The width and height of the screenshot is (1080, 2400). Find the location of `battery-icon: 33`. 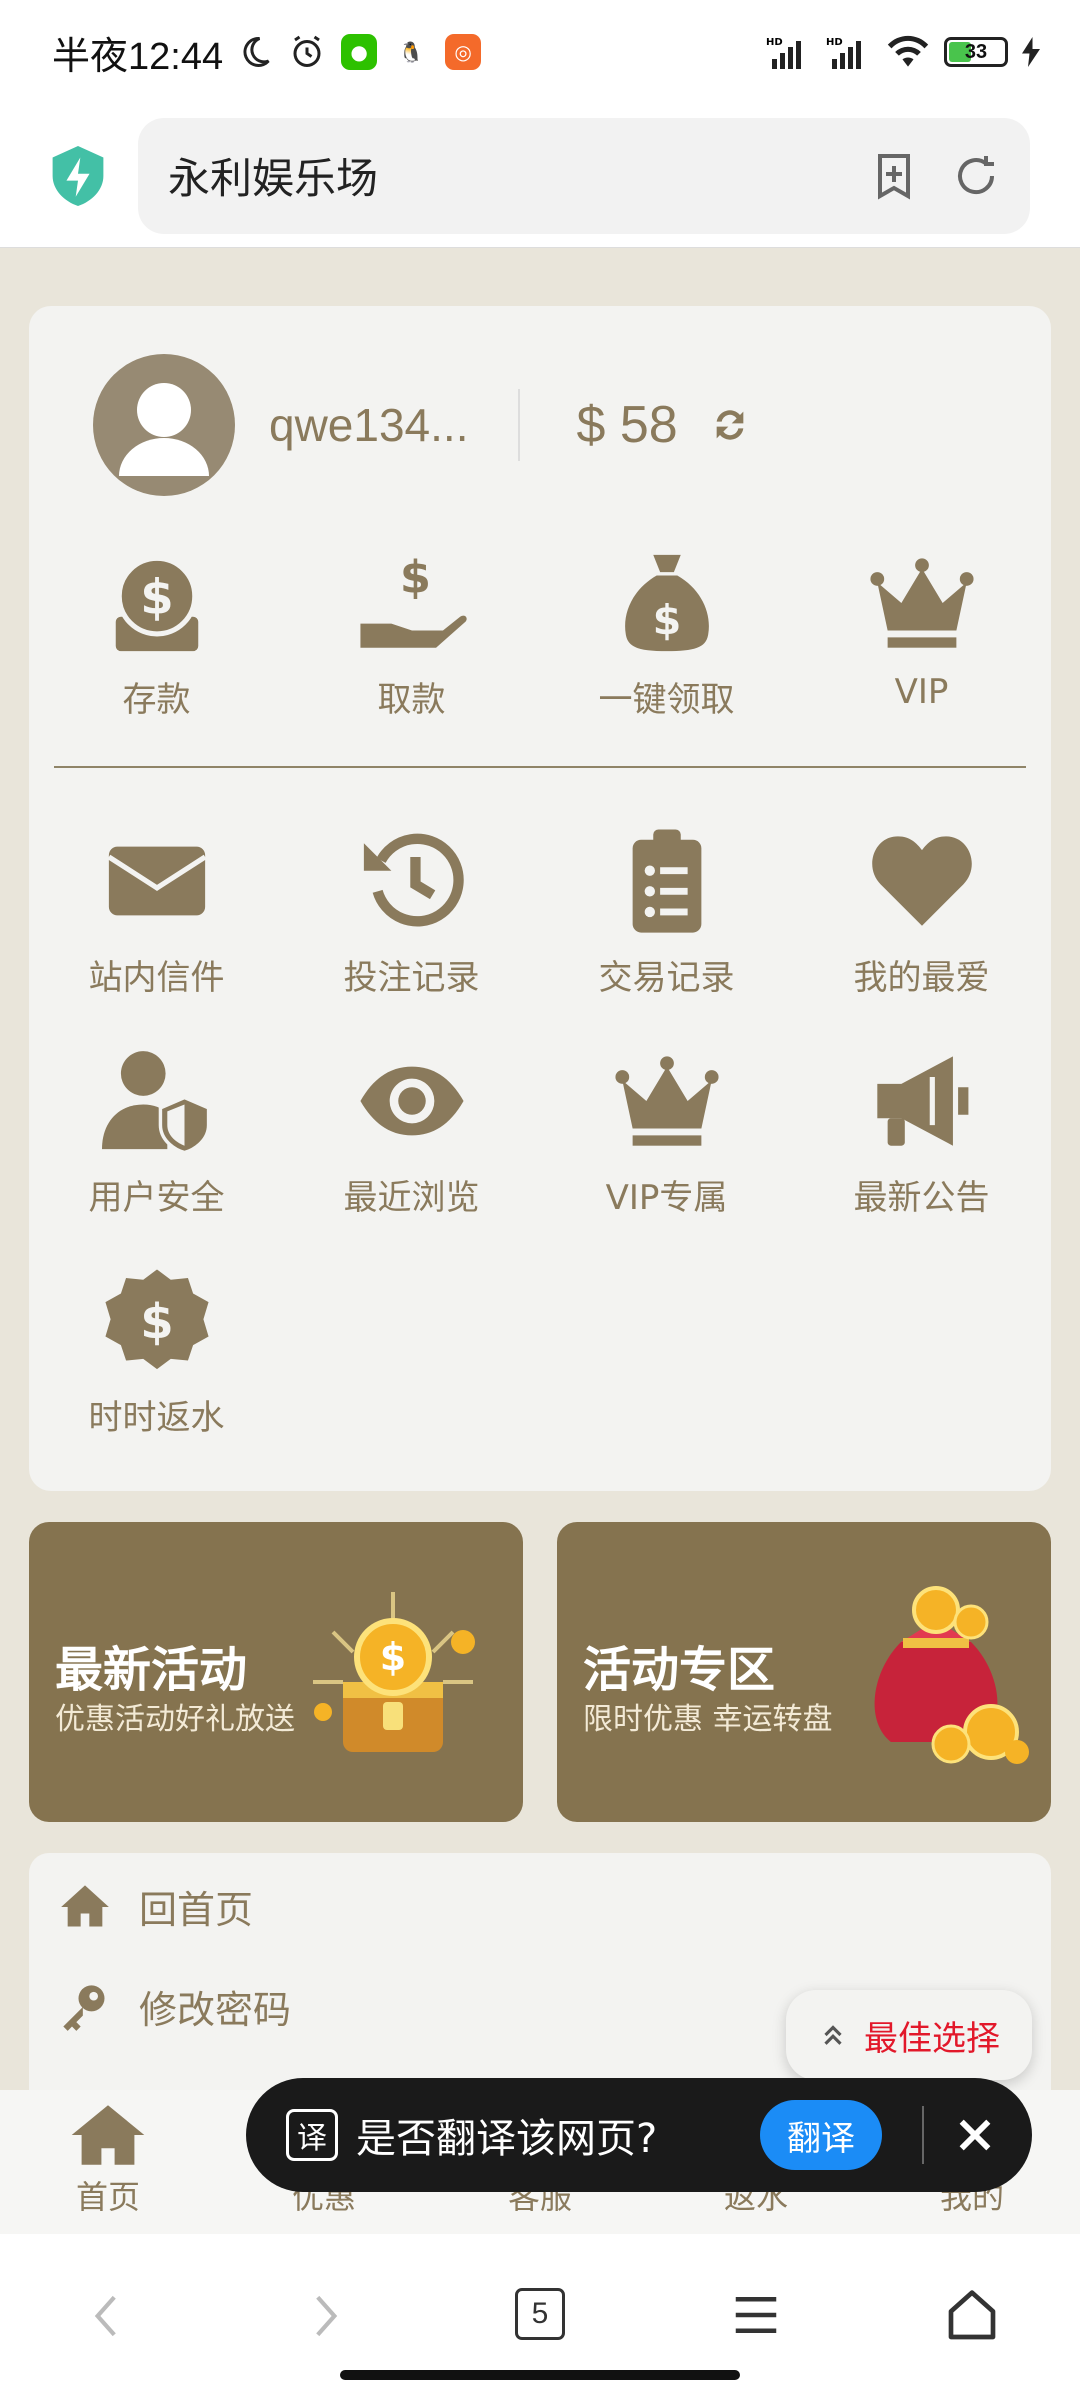

battery-icon: 33 is located at coordinates (976, 52).